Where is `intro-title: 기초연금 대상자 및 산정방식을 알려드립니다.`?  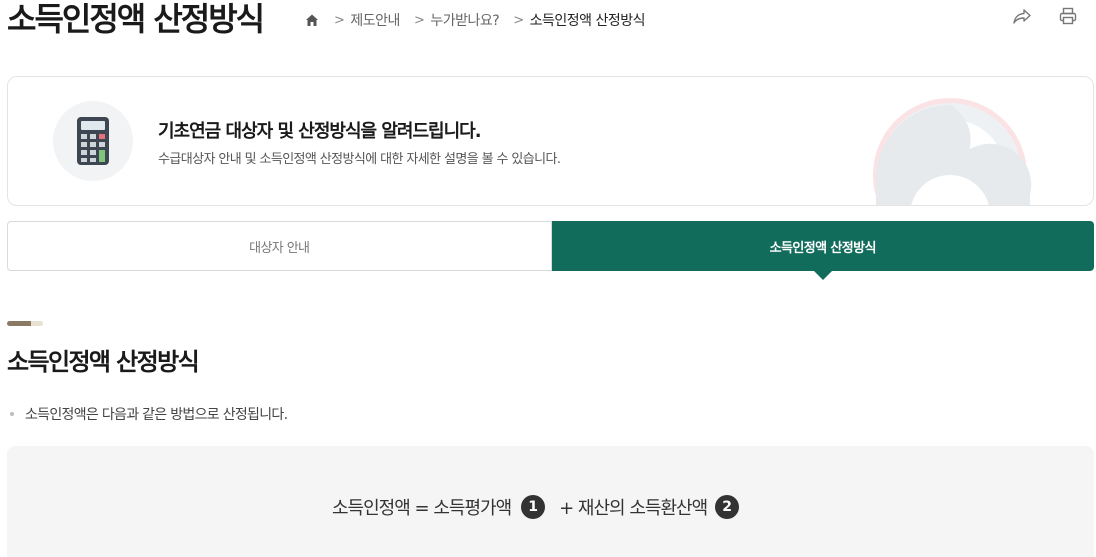
intro-title: 기초연금 대상자 및 산정방식을 알려드립니다. is located at coordinates (320, 131).